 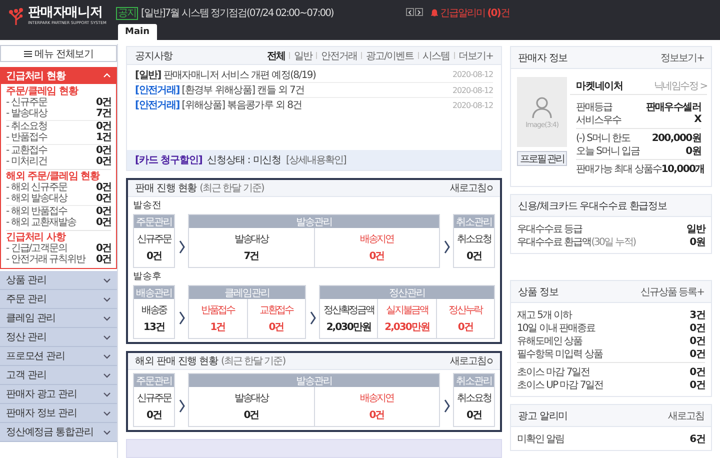 I want to click on section-label: 발송후, so click(x=147, y=276).